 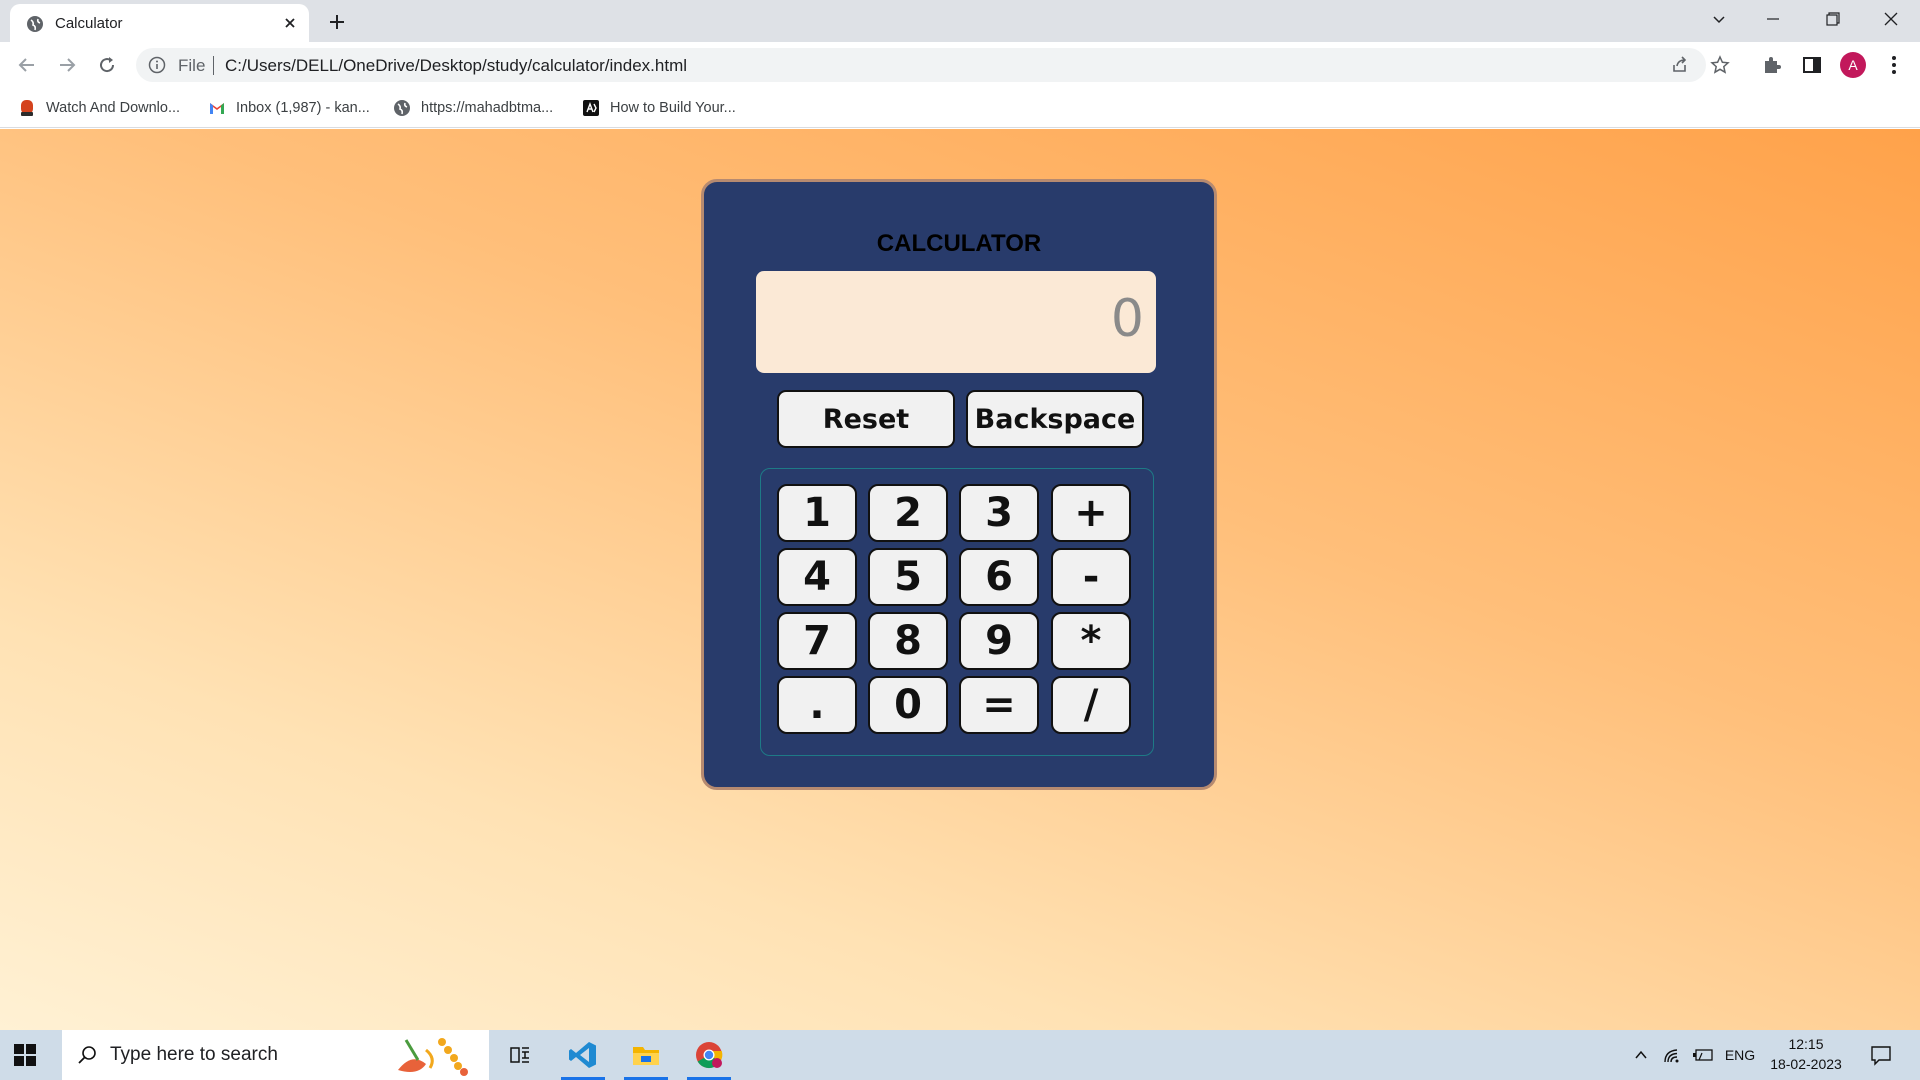 What do you see at coordinates (817, 577) in the screenshot?
I see `key-4: 4` at bounding box center [817, 577].